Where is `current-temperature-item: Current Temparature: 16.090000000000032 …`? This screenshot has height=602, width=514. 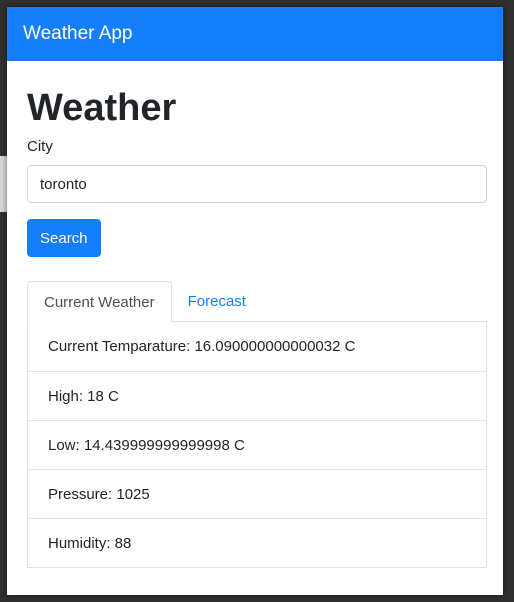 current-temperature-item: Current Temparature: 16.090000000000032 … is located at coordinates (202, 346).